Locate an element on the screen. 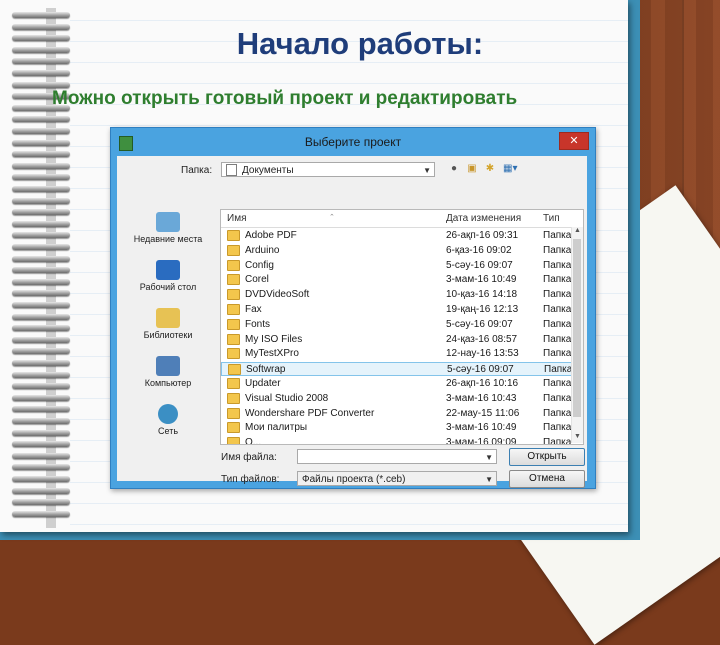 Image resolution: width=720 pixels, height=645 pixels. file-row: Corel 3-мам-16 10:49 Папка is located at coordinates (397, 280).